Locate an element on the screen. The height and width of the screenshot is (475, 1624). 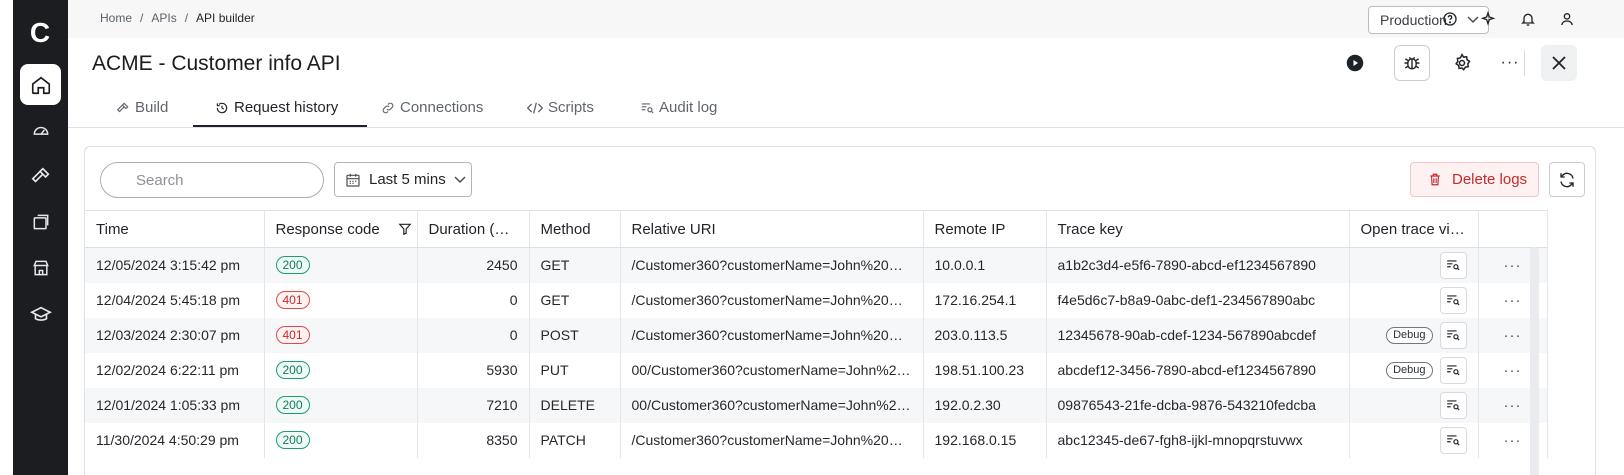
divider is located at coordinates (1524, 63).